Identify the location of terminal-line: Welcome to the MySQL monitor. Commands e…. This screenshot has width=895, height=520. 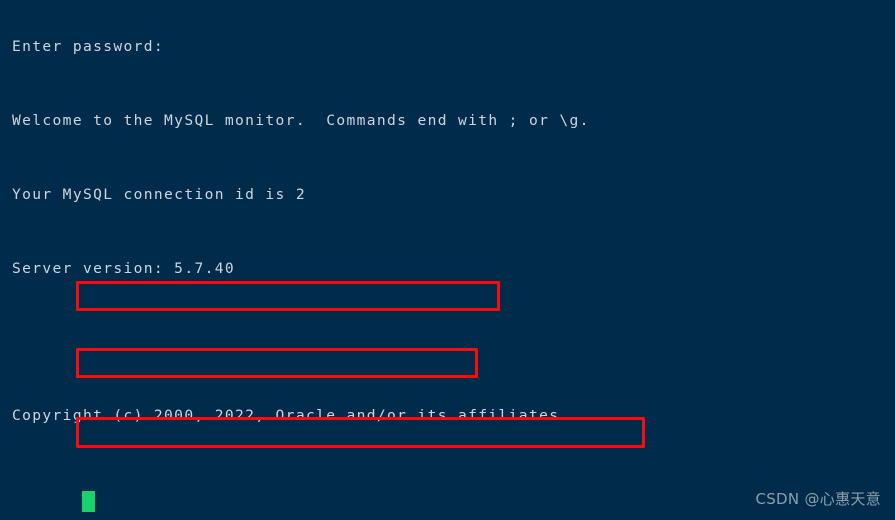
(301, 120).